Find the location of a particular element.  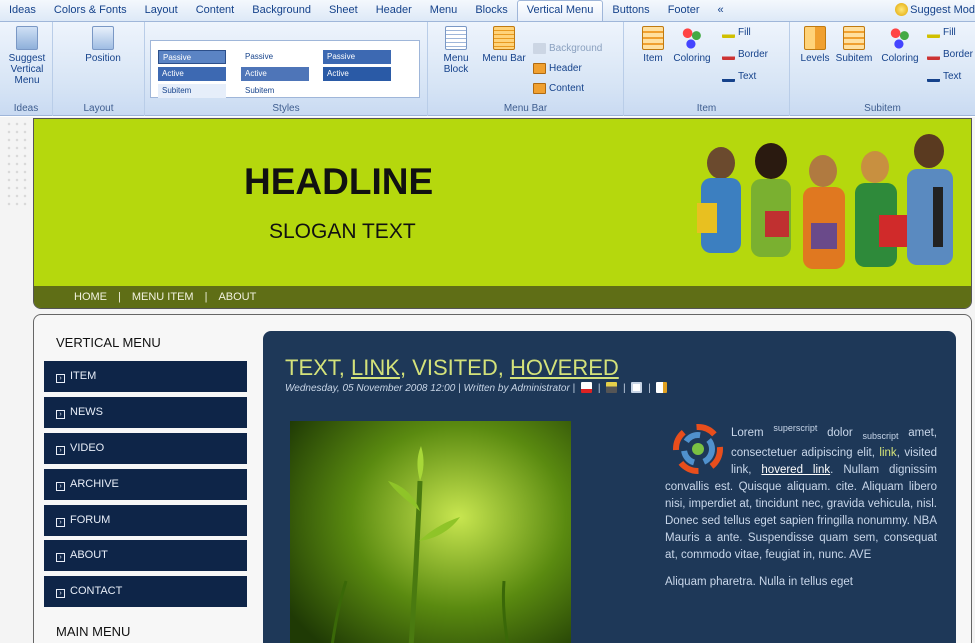

content-icon is located at coordinates (539, 88).